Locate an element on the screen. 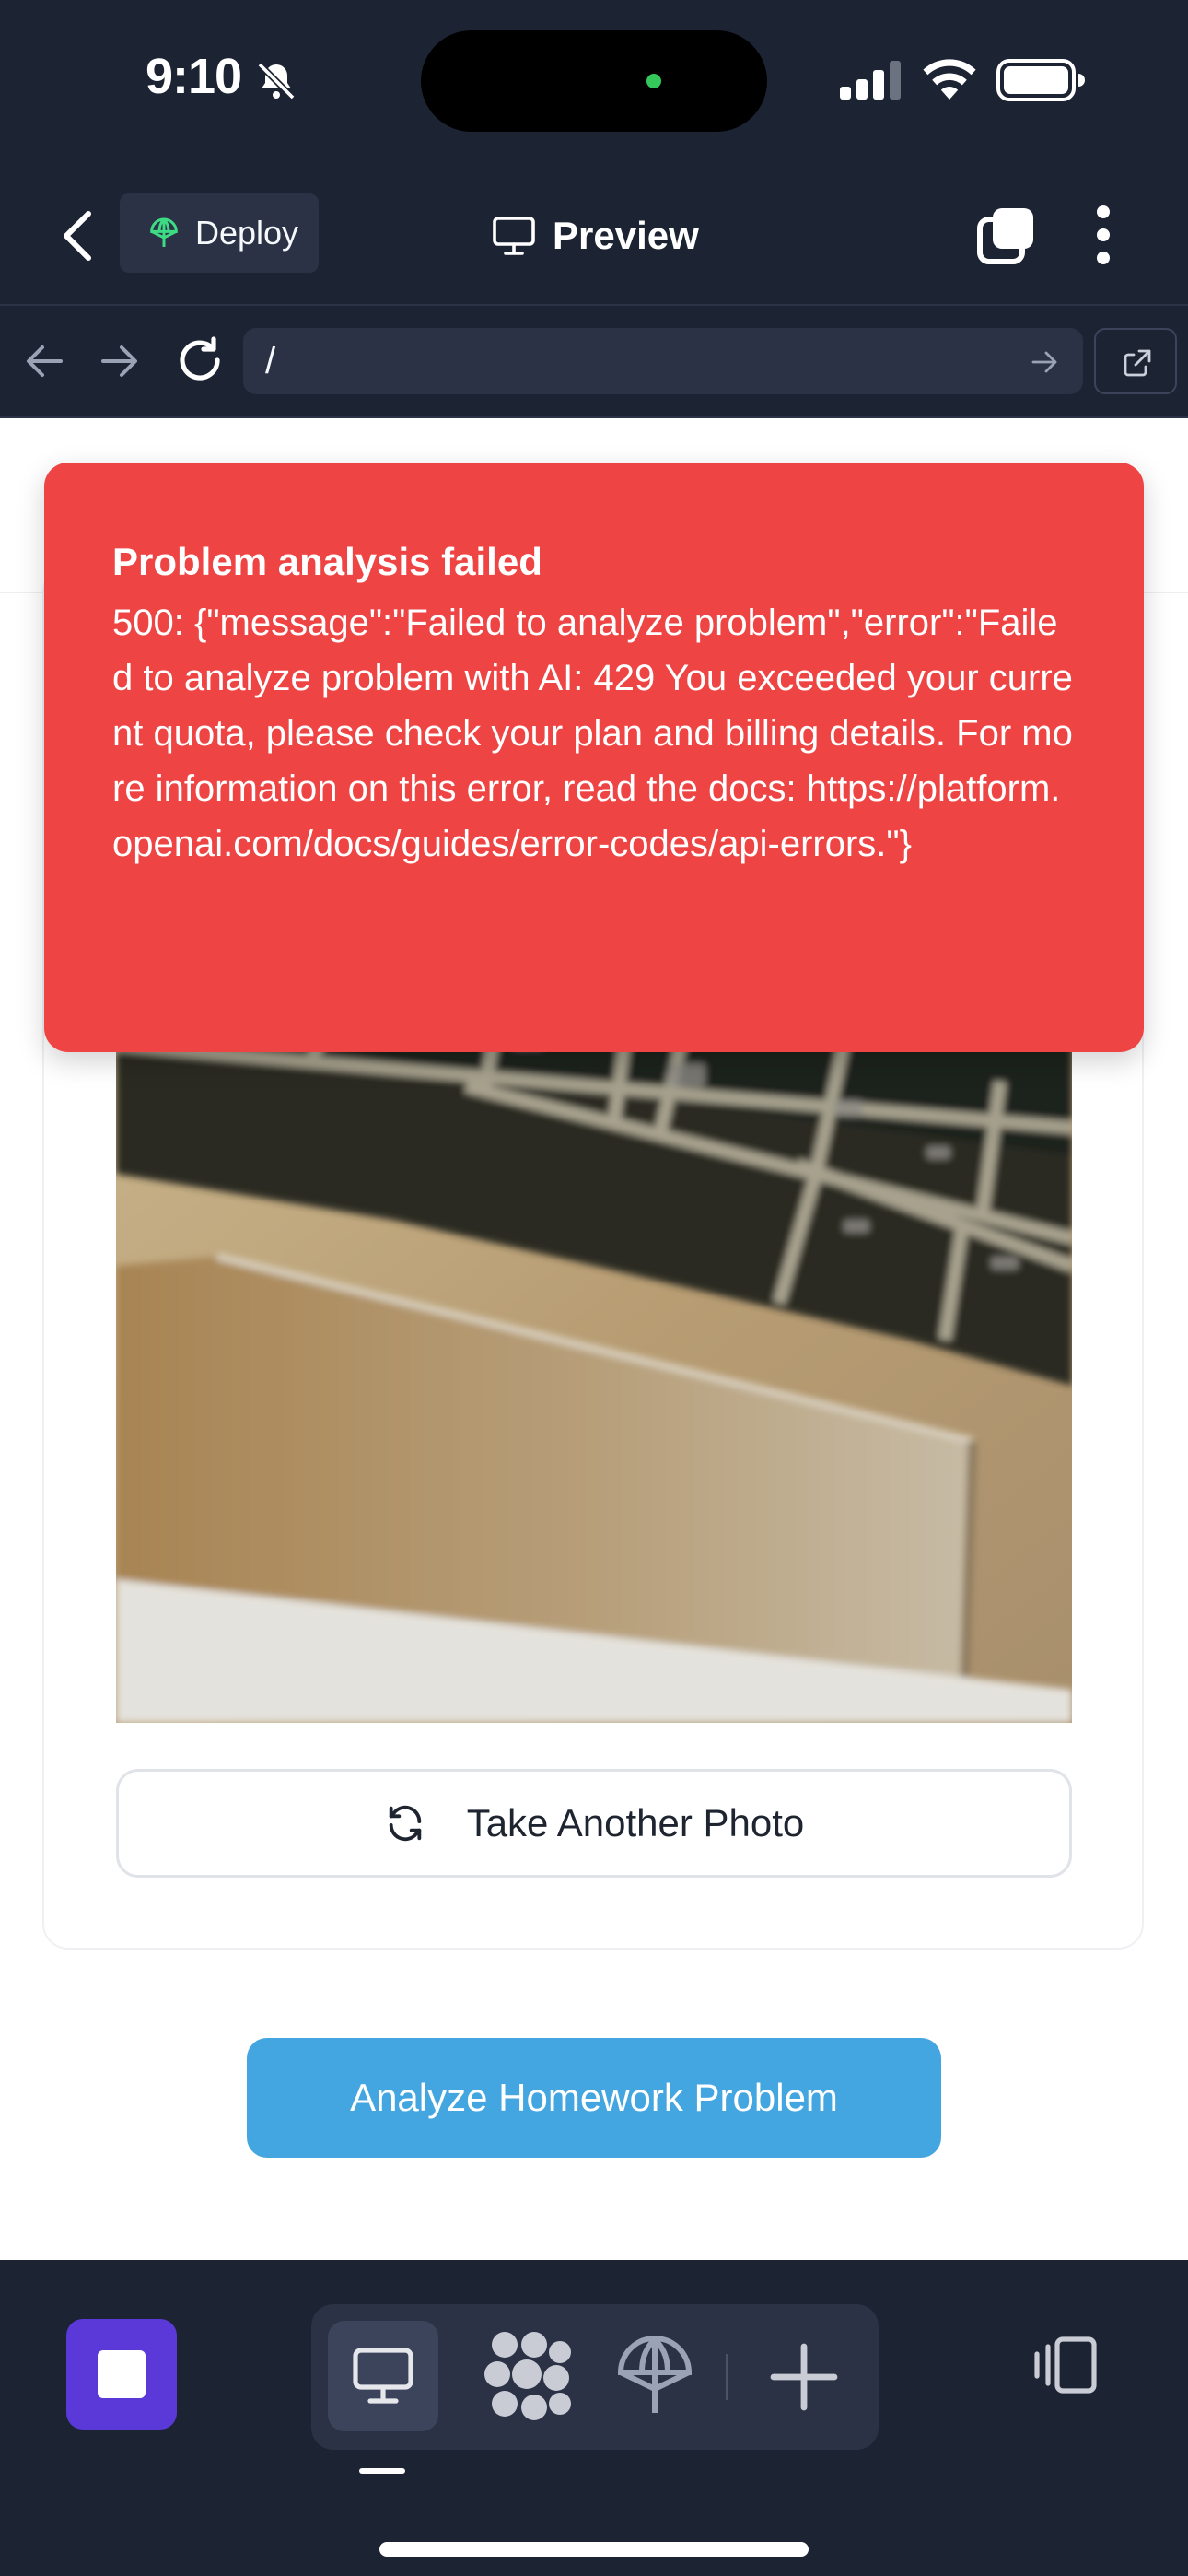 The image size is (1188, 2576). more-icon is located at coordinates (1103, 235).